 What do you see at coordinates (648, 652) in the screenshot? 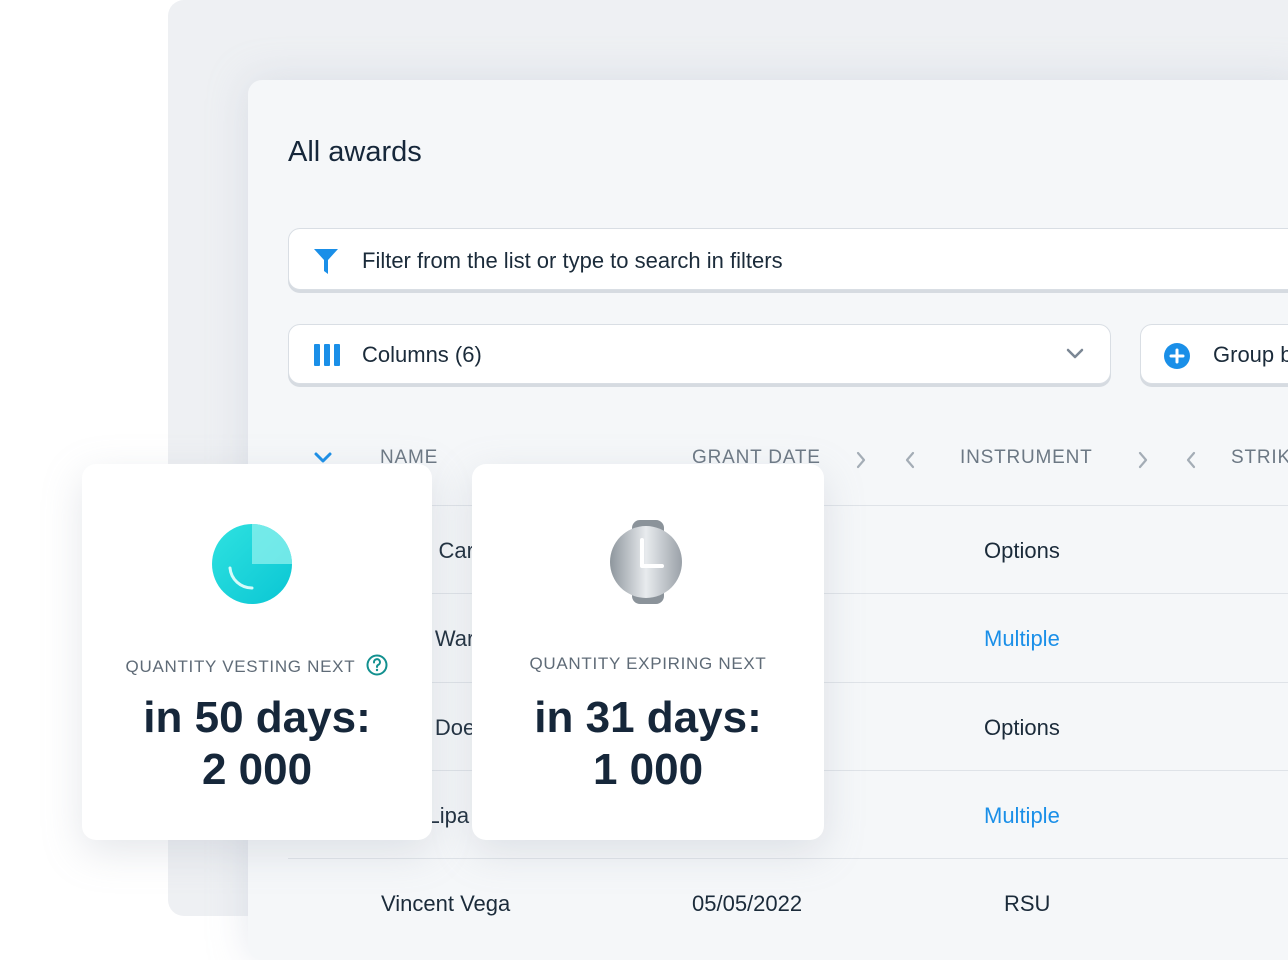
I see `quantity-expiring-card: QUANTITY EXPIRING NEXT in 31 days: 1 000` at bounding box center [648, 652].